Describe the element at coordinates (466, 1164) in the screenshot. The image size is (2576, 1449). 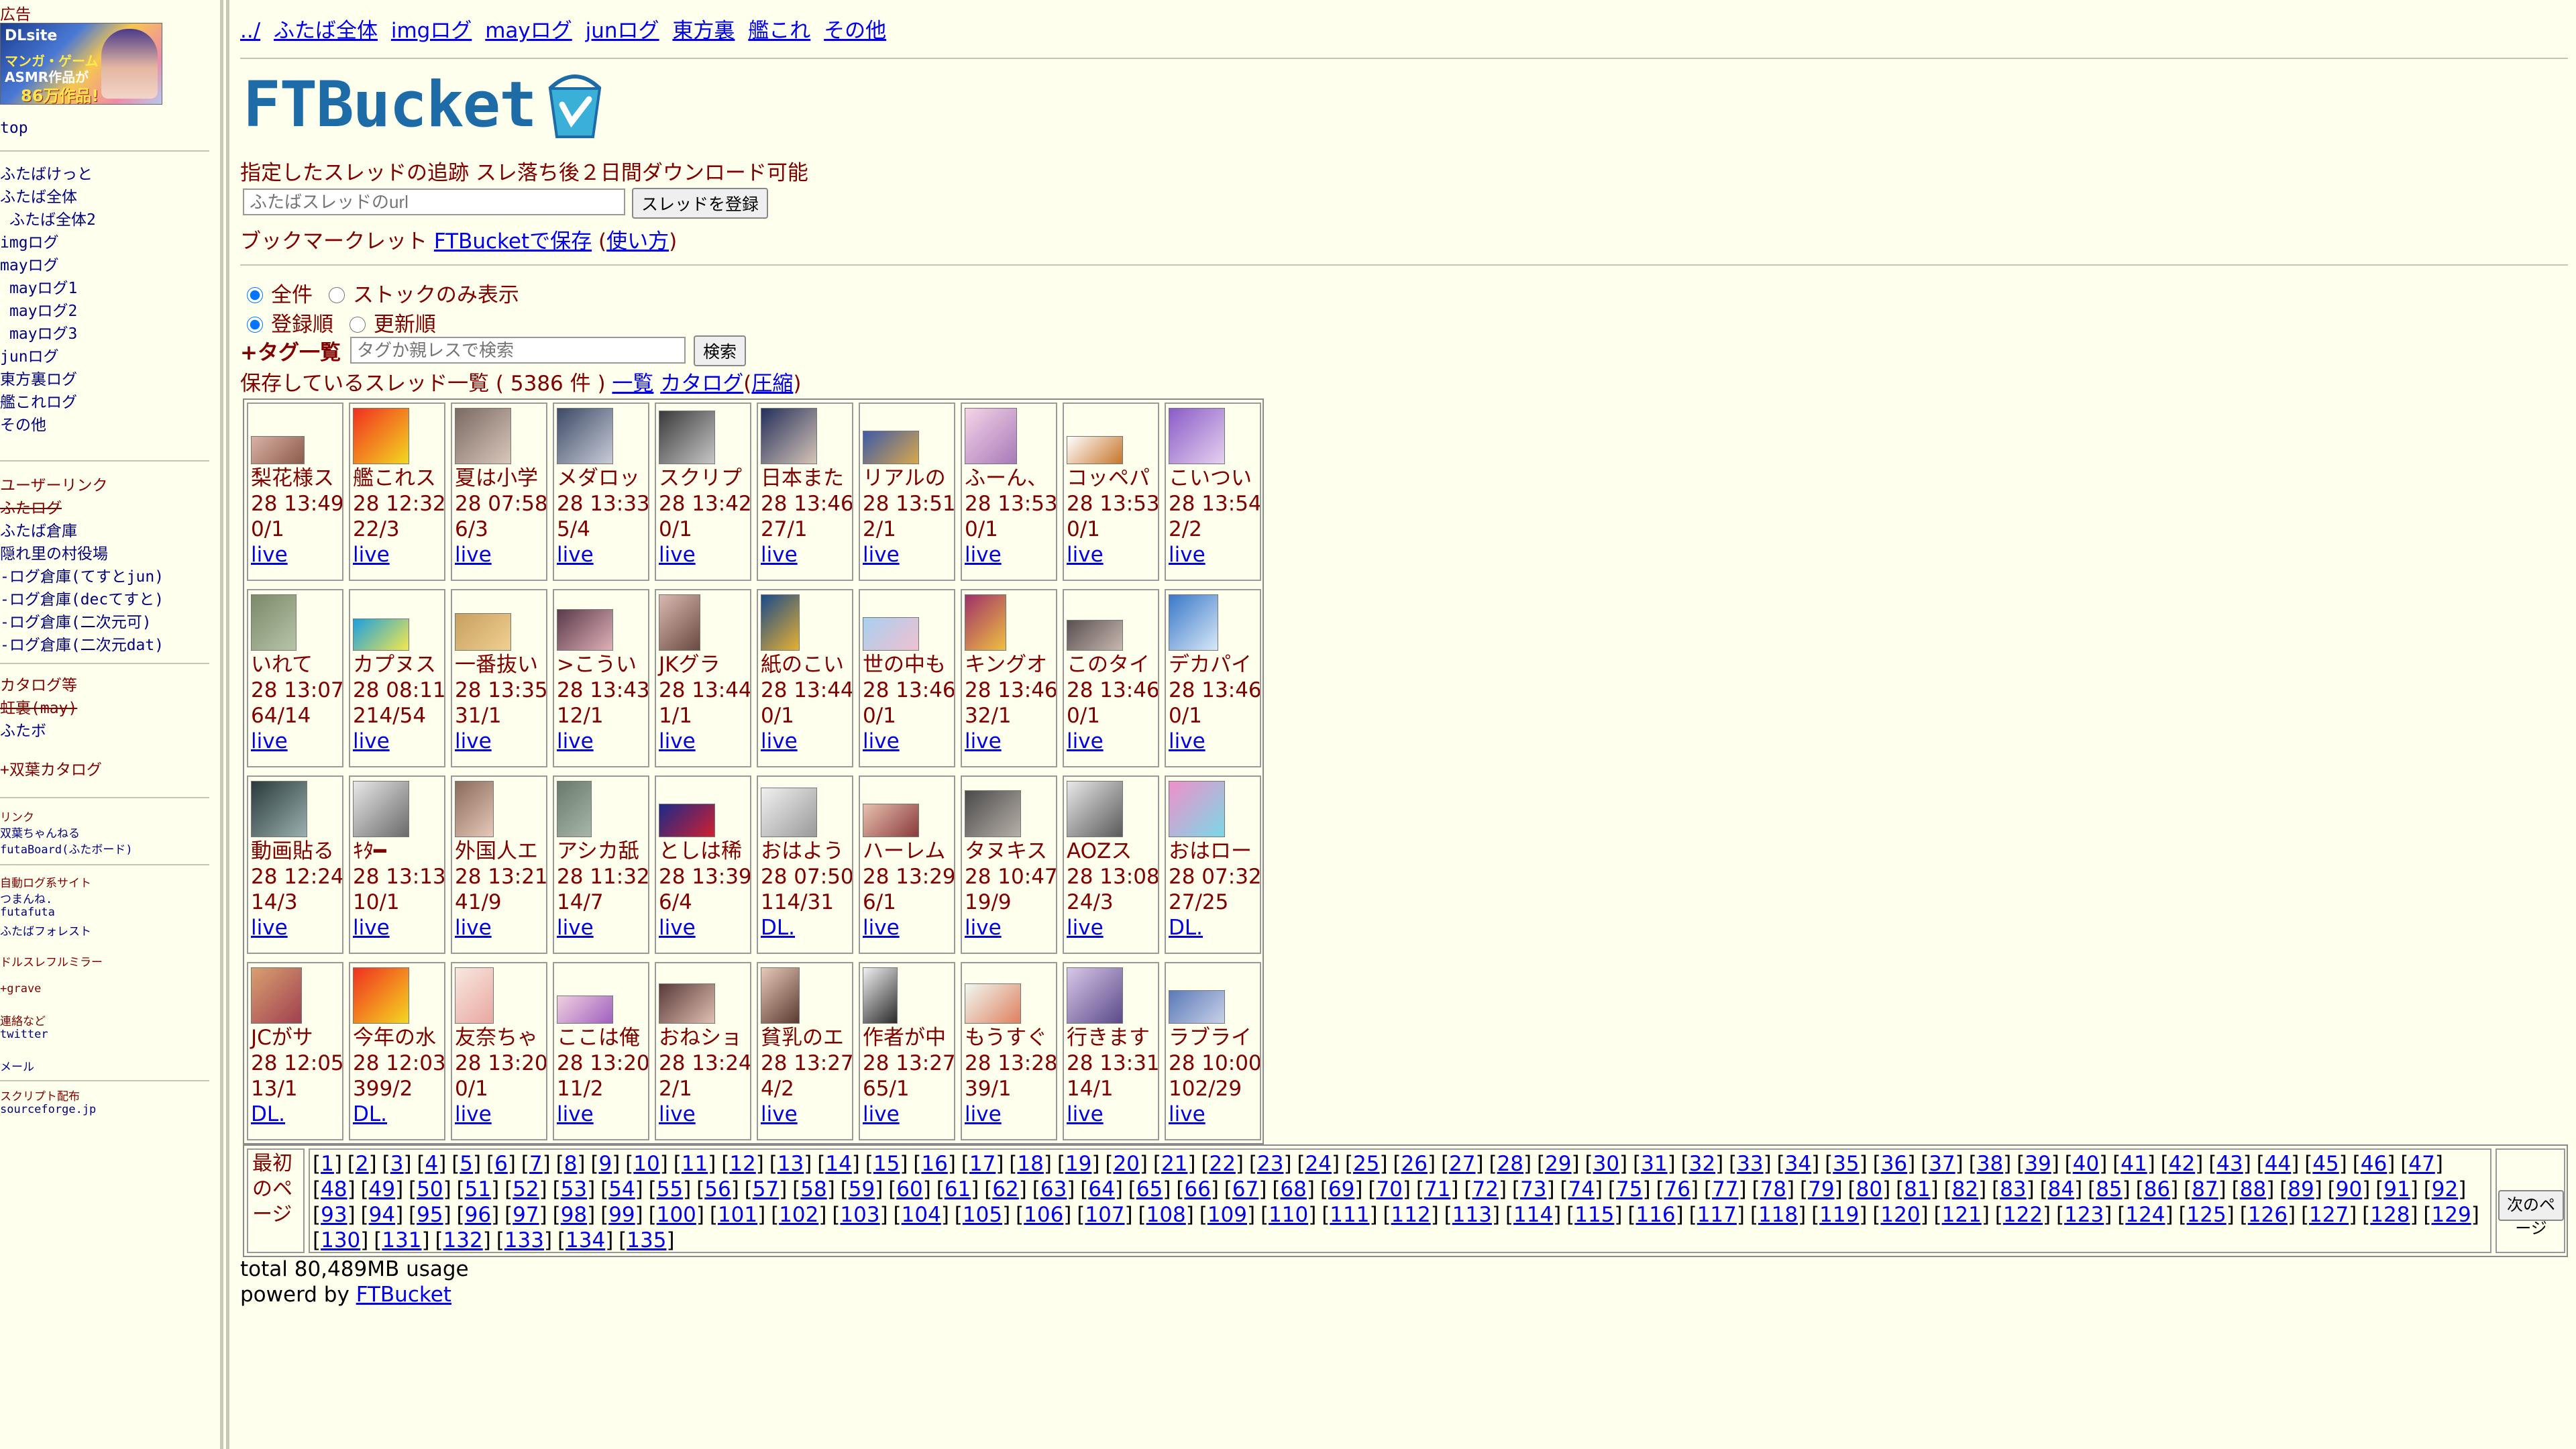
I see `page-link: 5` at that location.